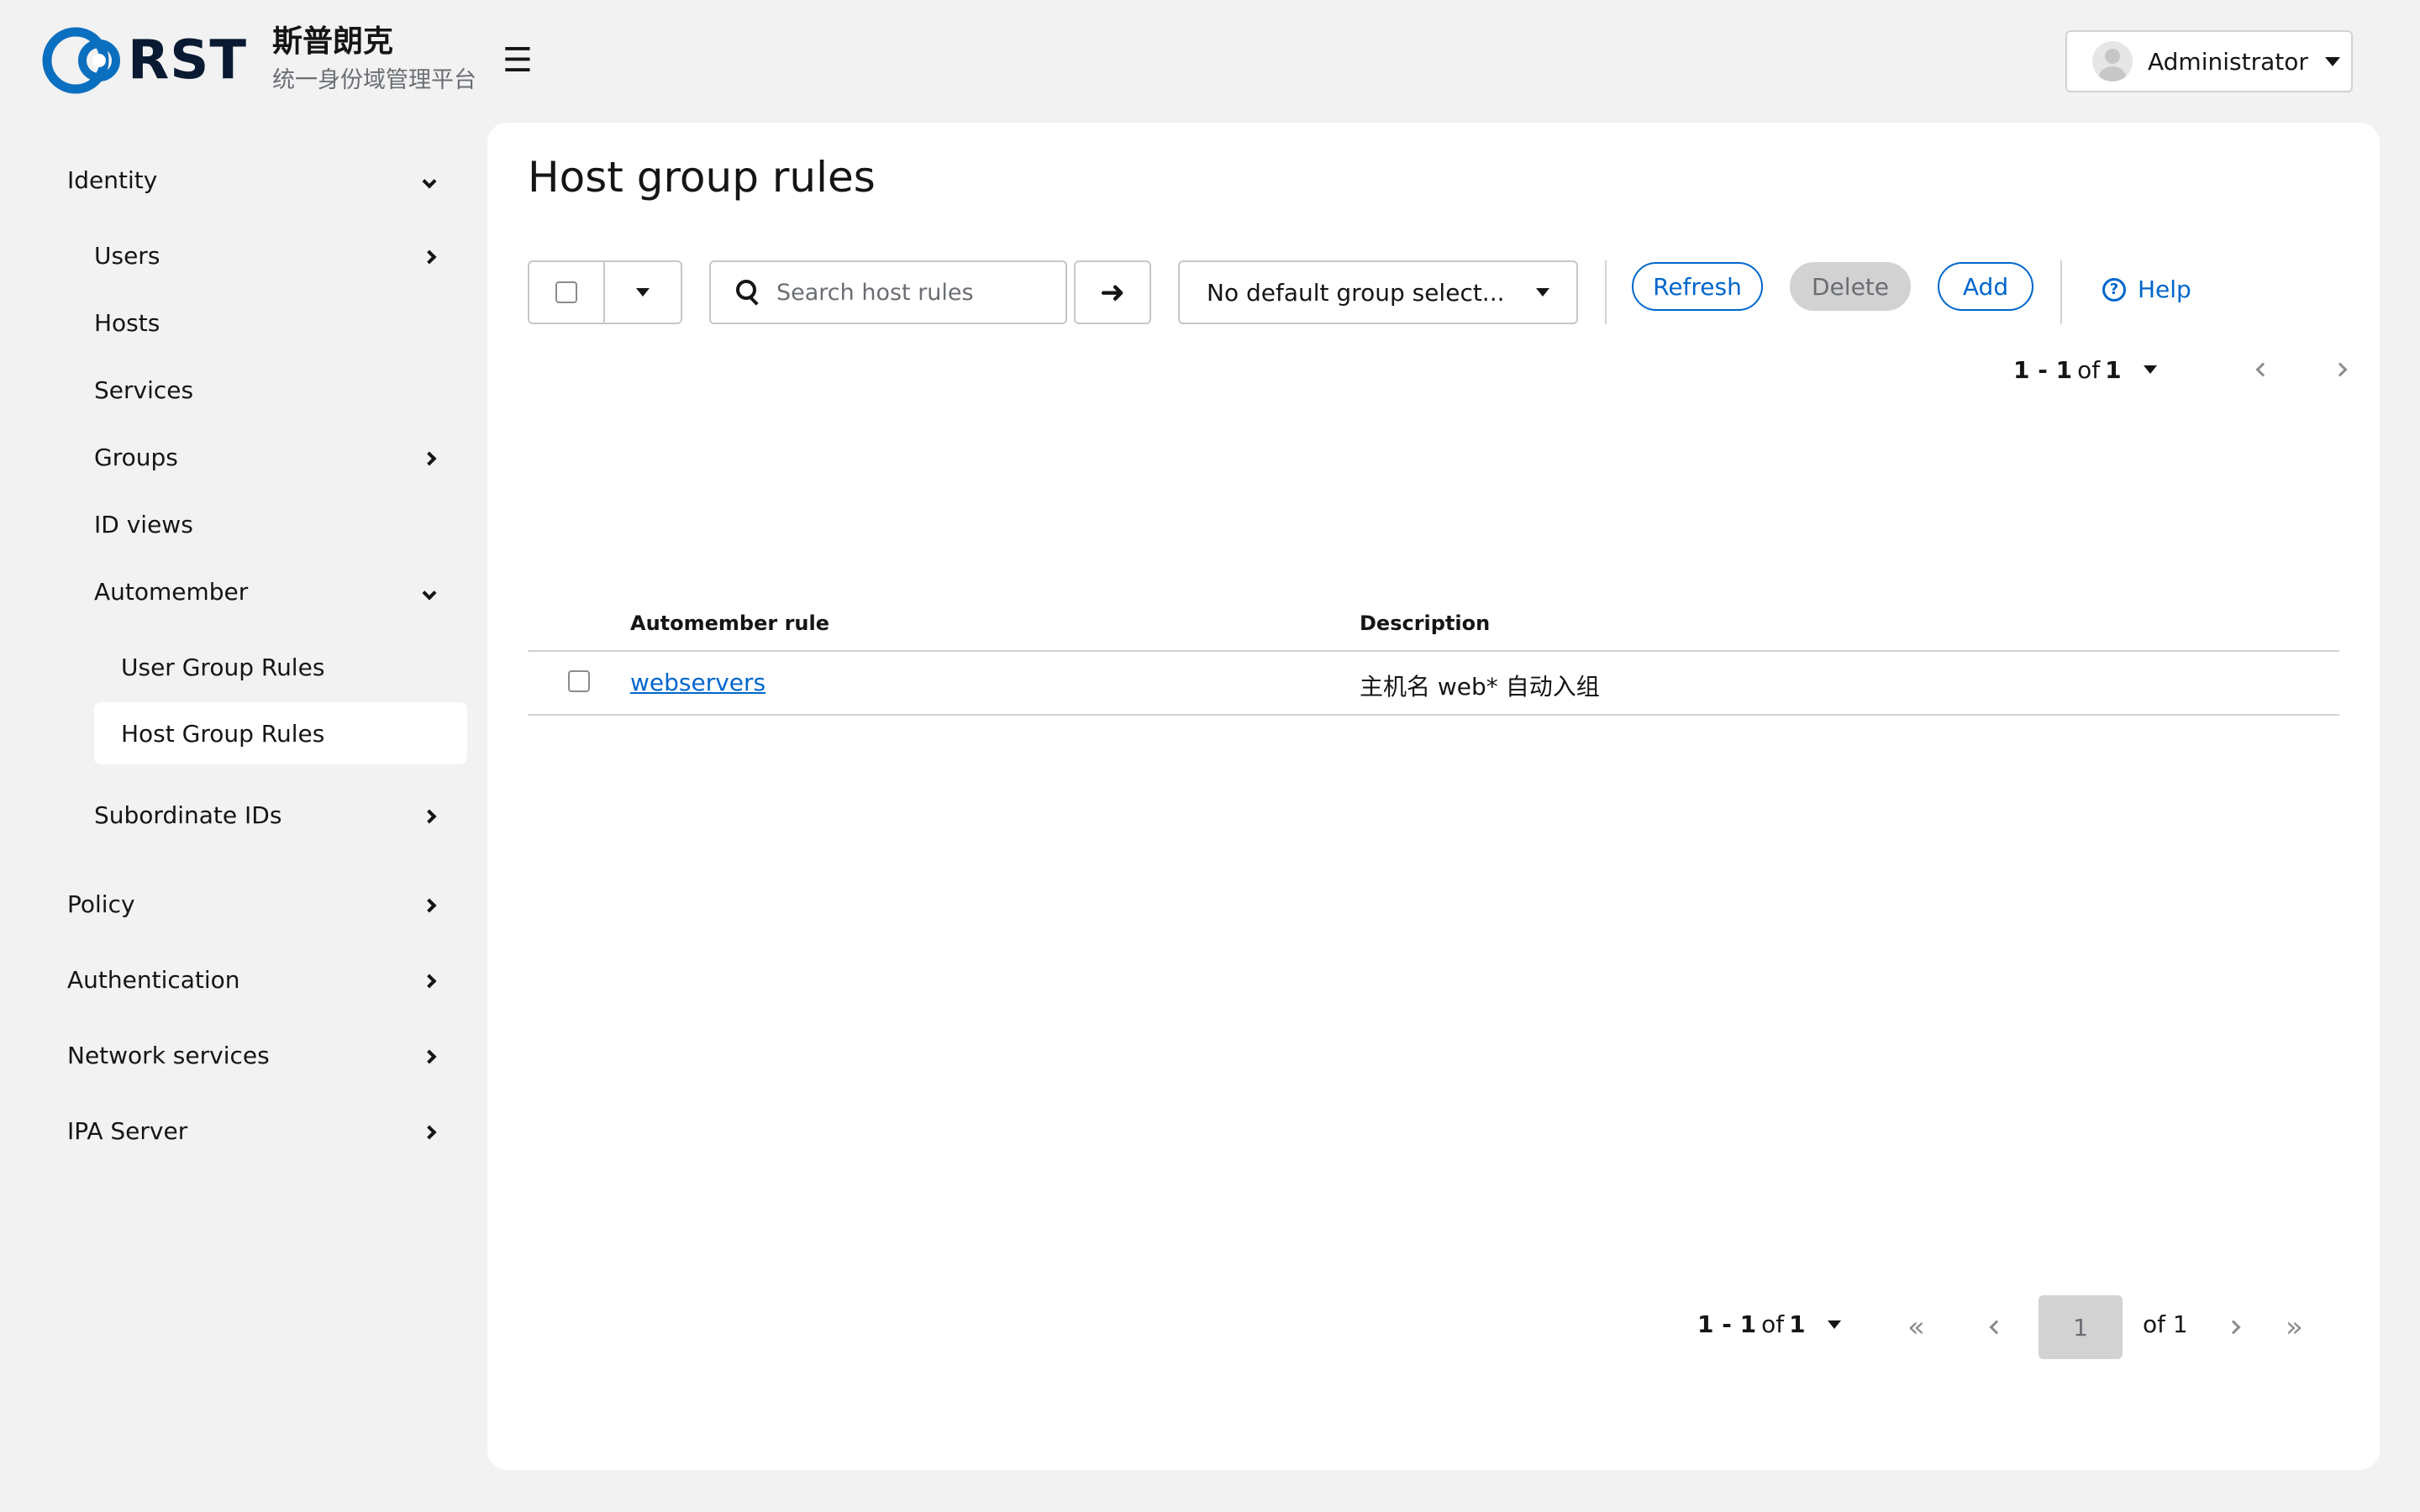  Describe the element at coordinates (2114, 289) in the screenshot. I see `question-circle-icon: ?` at that location.